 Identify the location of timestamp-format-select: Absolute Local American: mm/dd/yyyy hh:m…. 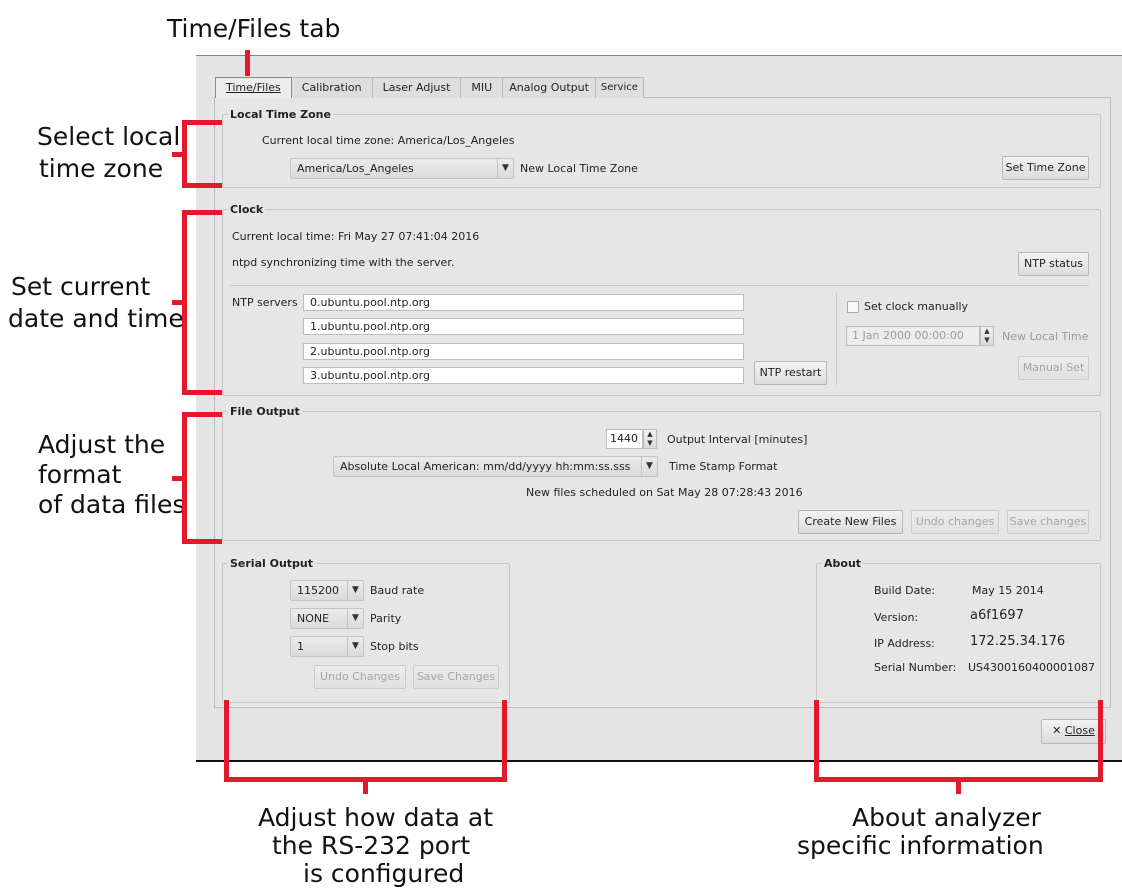
(495, 466).